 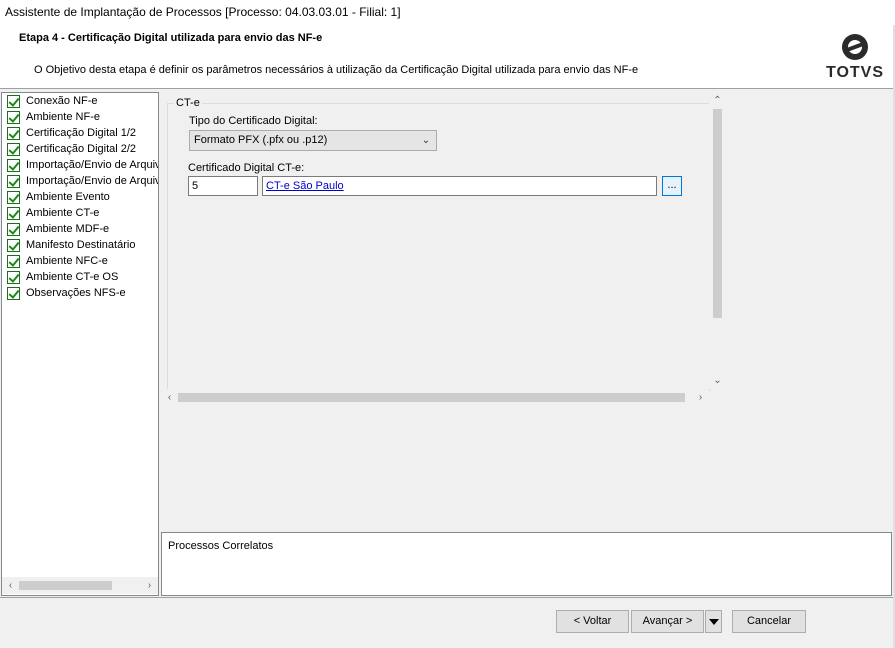 I want to click on sidebar-item-label: Ambiente MDF-e, so click(x=68, y=229).